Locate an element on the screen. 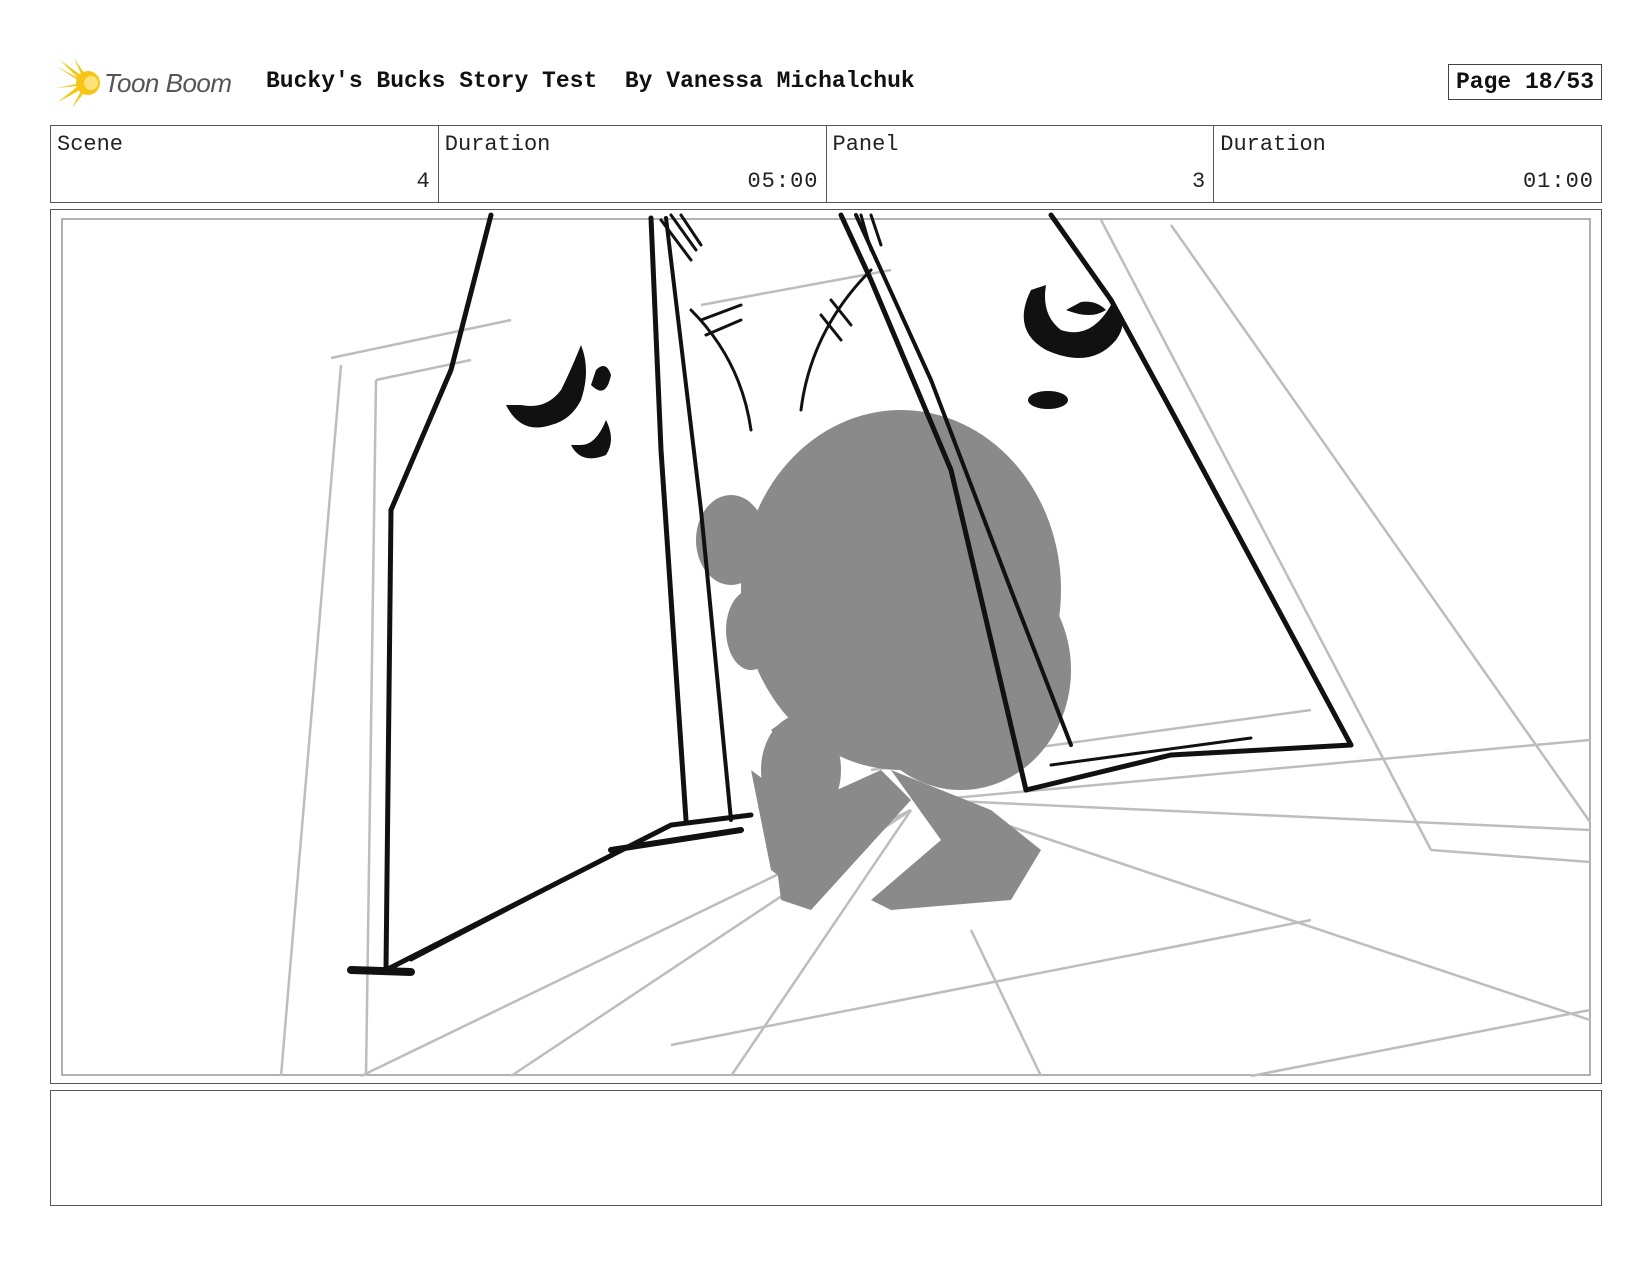 The image size is (1650, 1275). motion-marks is located at coordinates (781, 350).